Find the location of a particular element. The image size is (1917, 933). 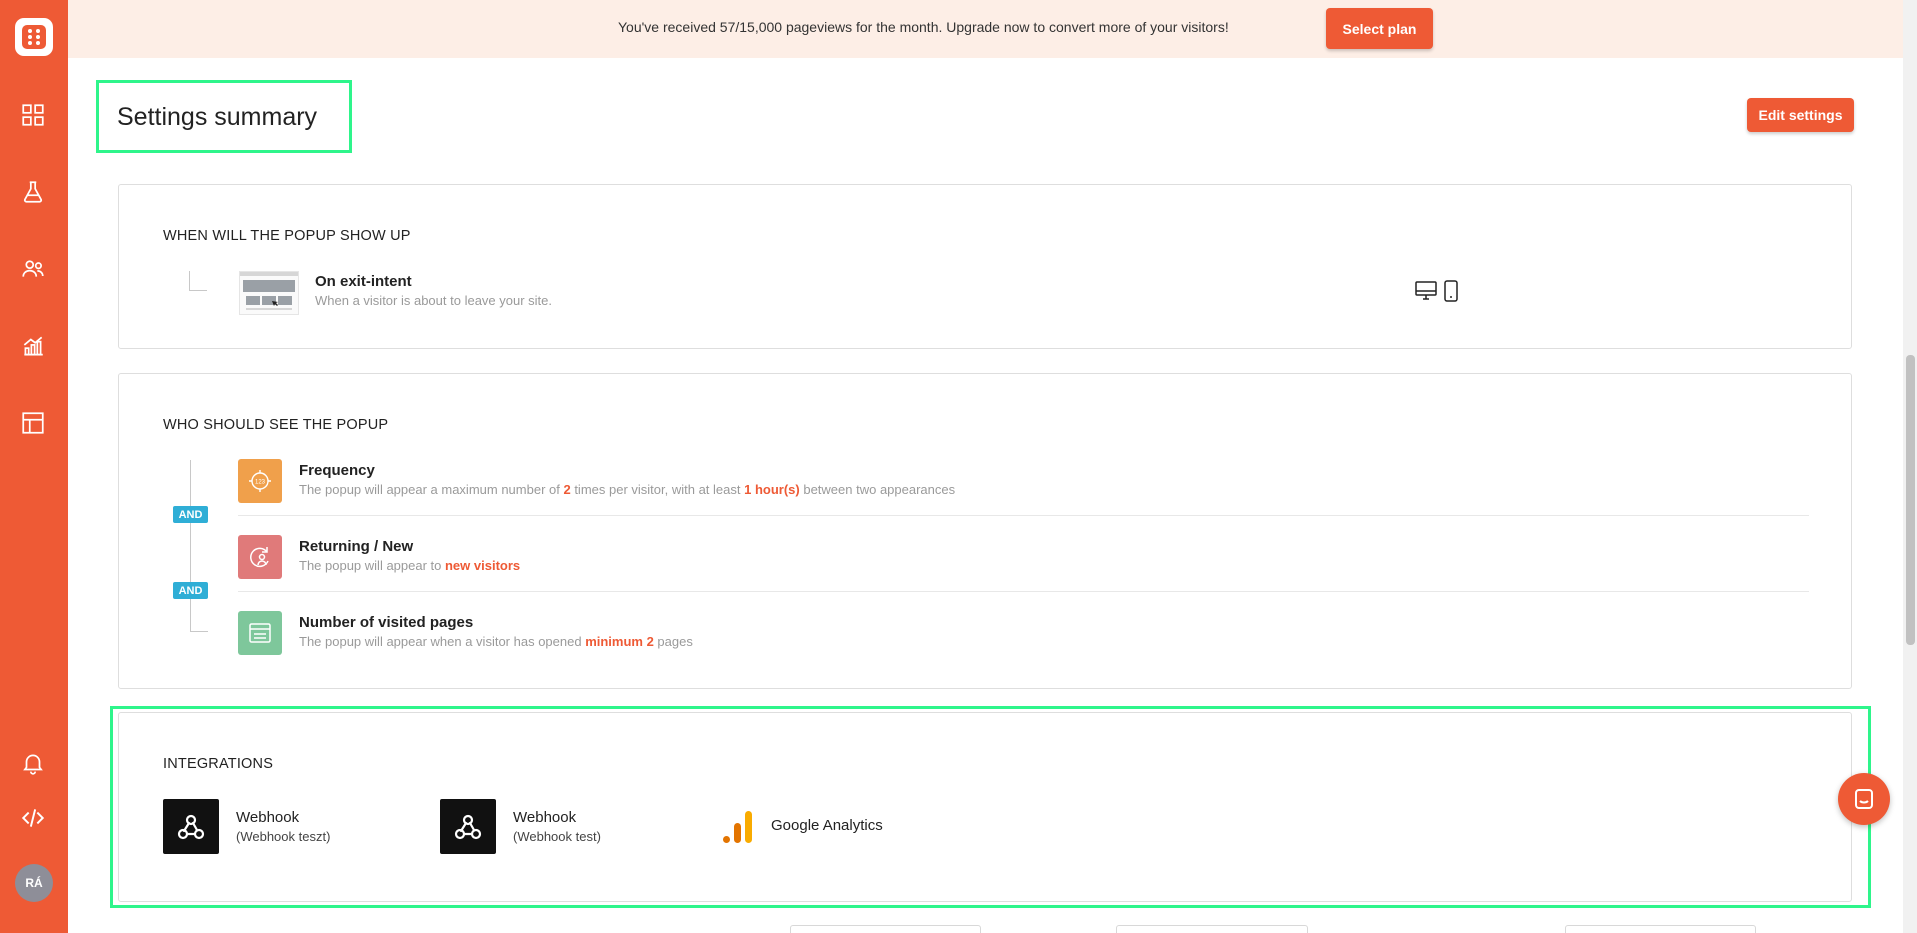

visited-pages-icon is located at coordinates (260, 633).